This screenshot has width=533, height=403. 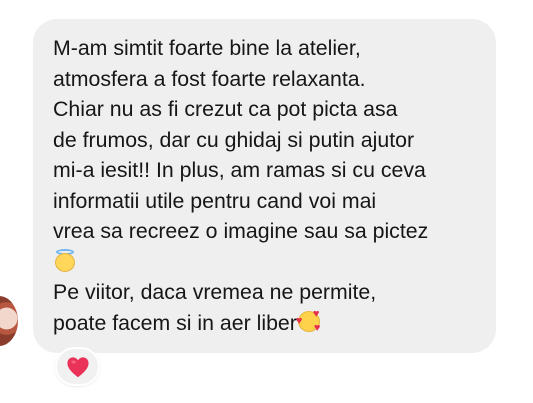 I want to click on message-line-1: M-am simtit foarte bine la atelier,, so click(x=207, y=48).